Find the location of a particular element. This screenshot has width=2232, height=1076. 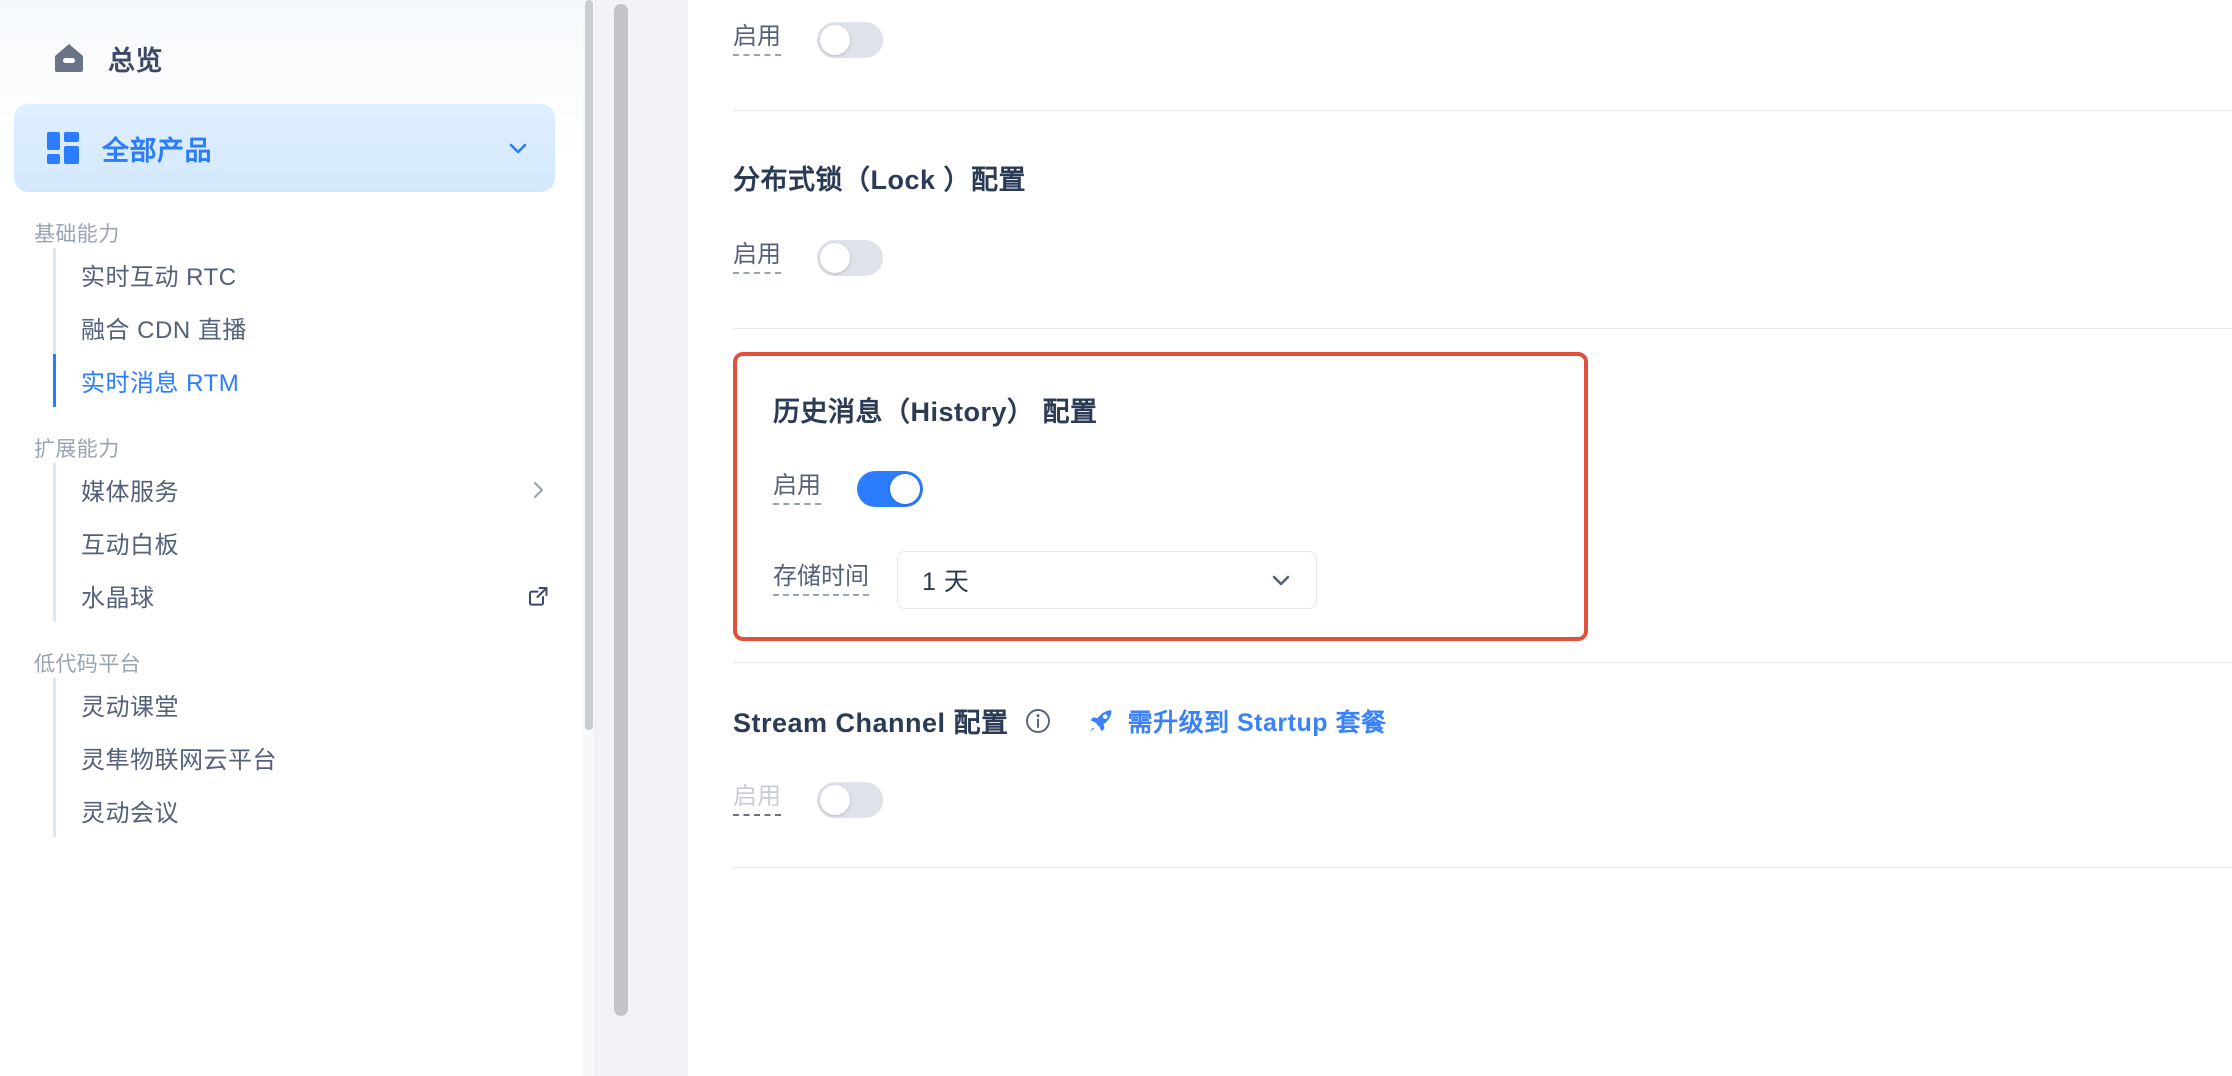

page-scroll-gutter is located at coordinates (641, 538).